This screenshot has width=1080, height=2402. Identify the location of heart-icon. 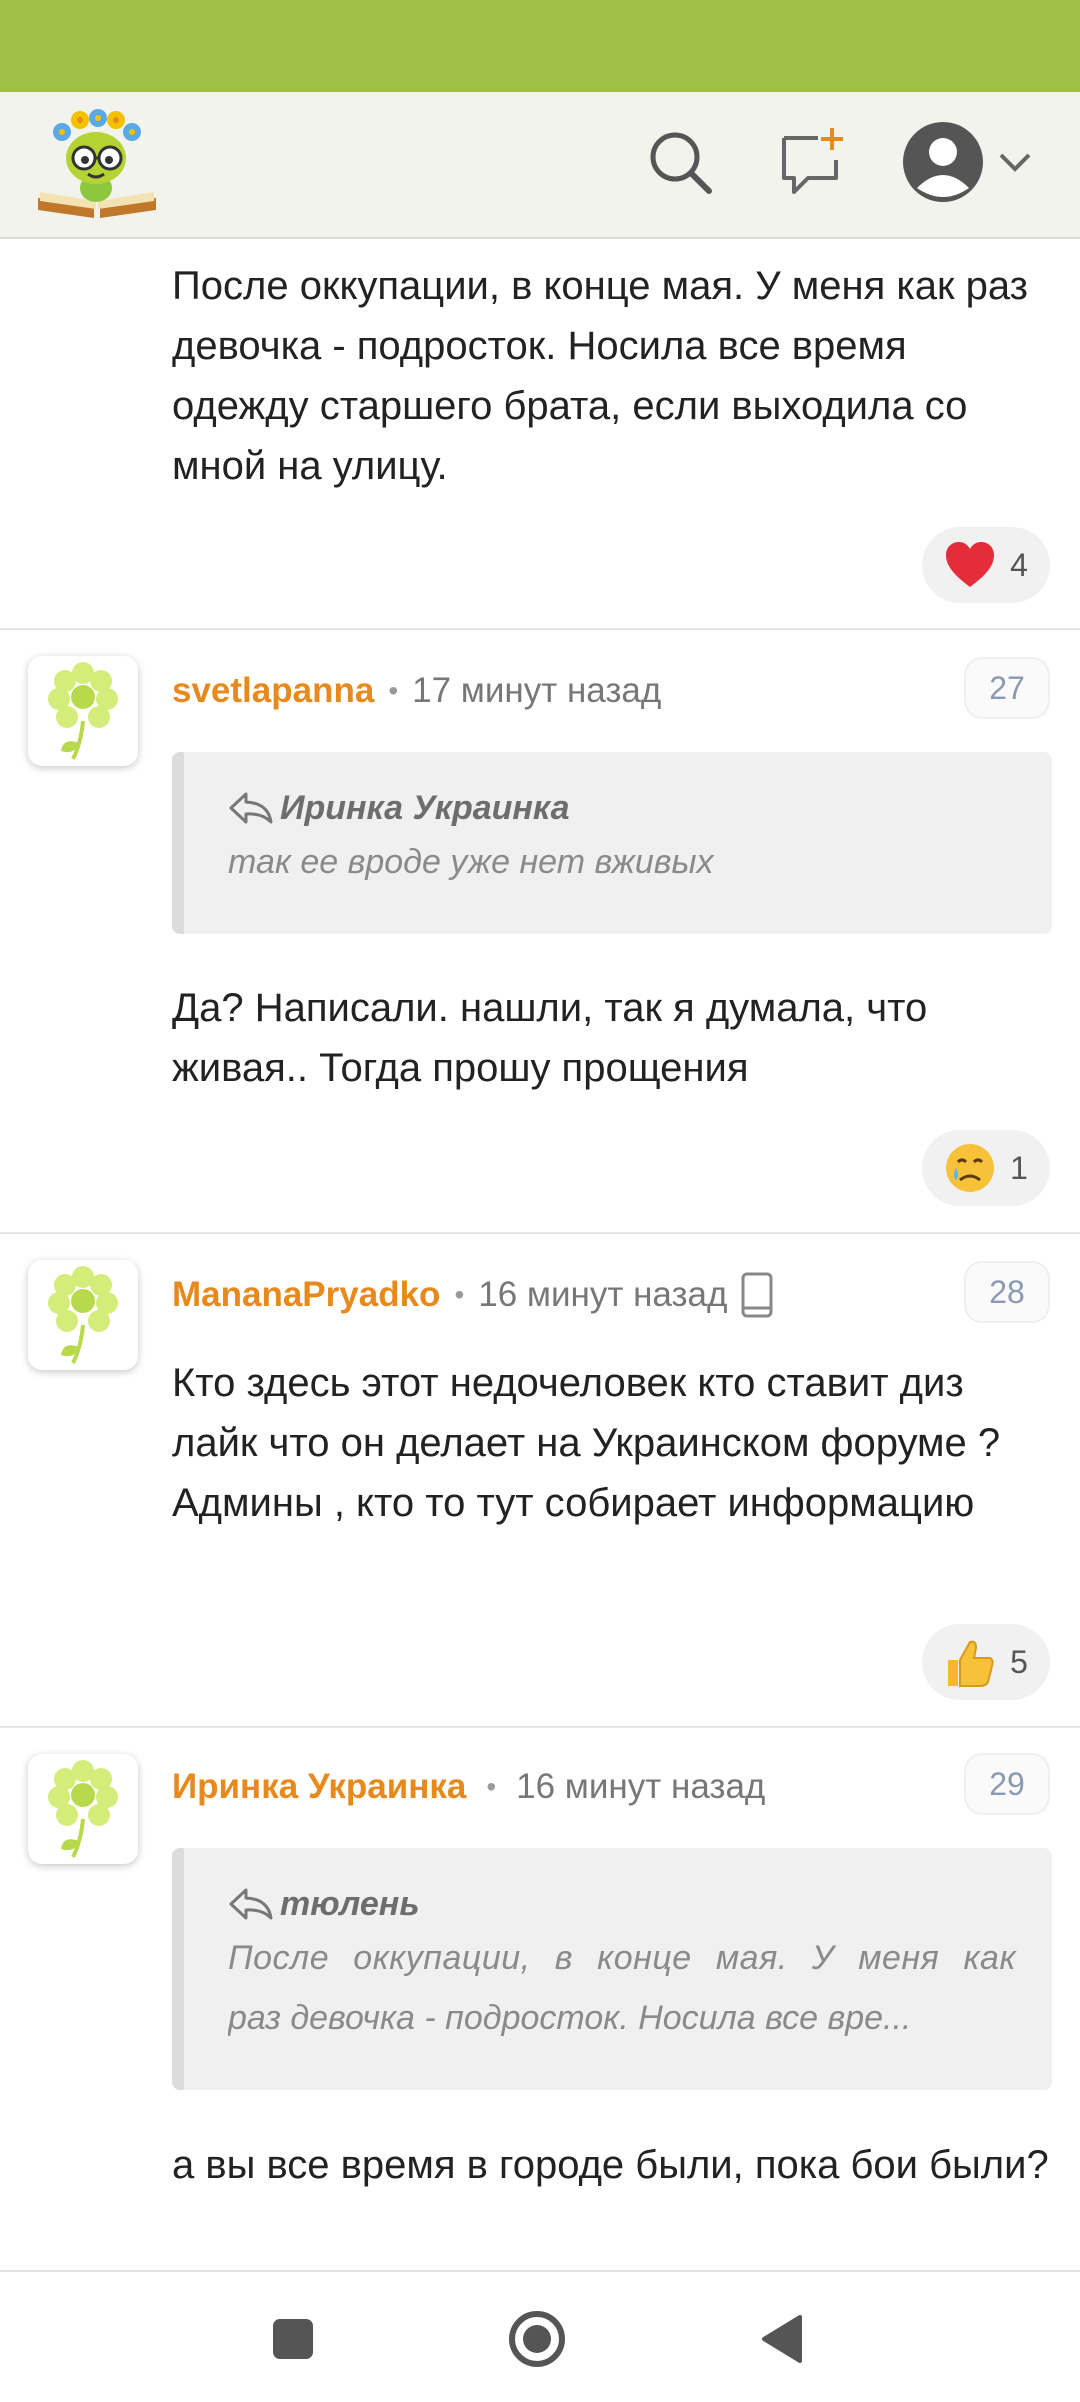
(970, 564).